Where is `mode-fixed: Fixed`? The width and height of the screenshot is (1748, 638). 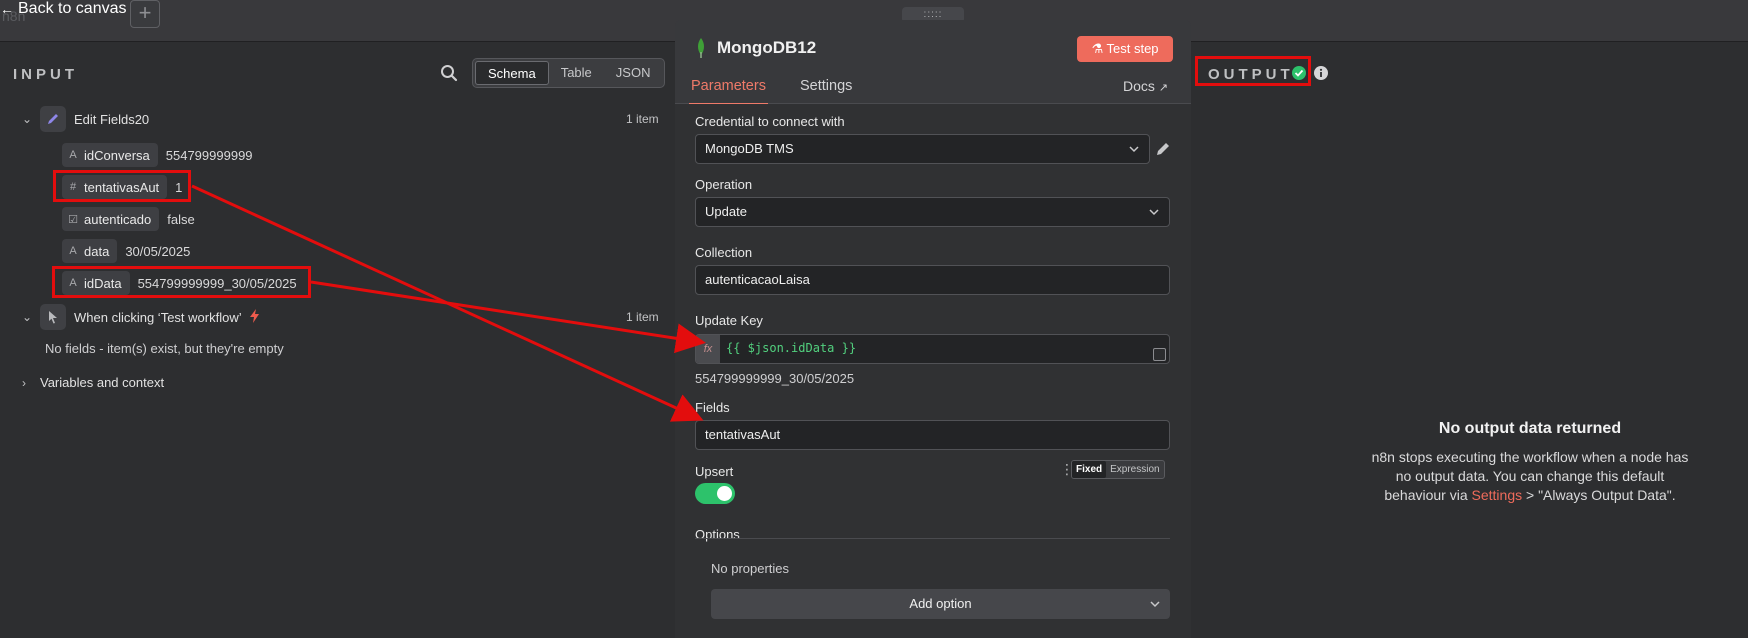 mode-fixed: Fixed is located at coordinates (1089, 469).